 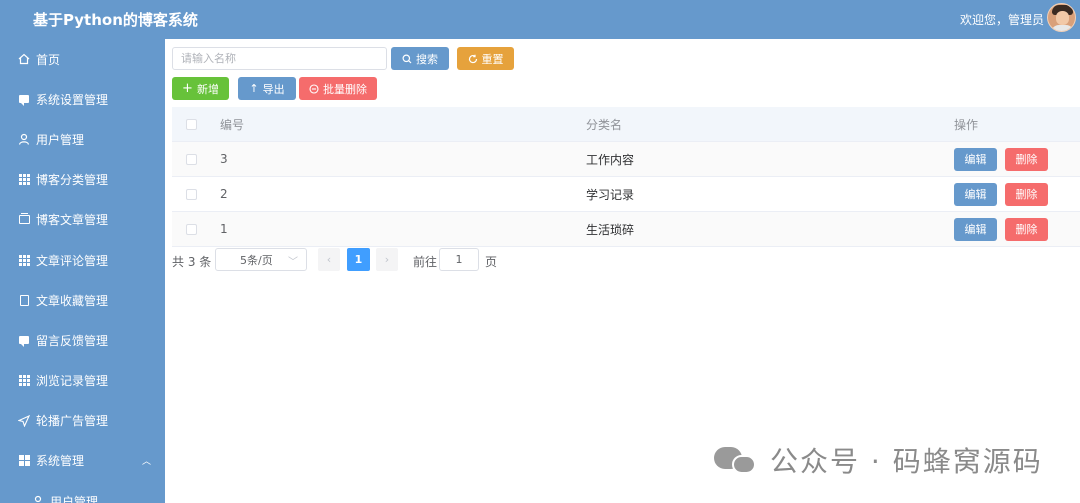 What do you see at coordinates (610, 194) in the screenshot?
I see `row-name: 学习记录` at bounding box center [610, 194].